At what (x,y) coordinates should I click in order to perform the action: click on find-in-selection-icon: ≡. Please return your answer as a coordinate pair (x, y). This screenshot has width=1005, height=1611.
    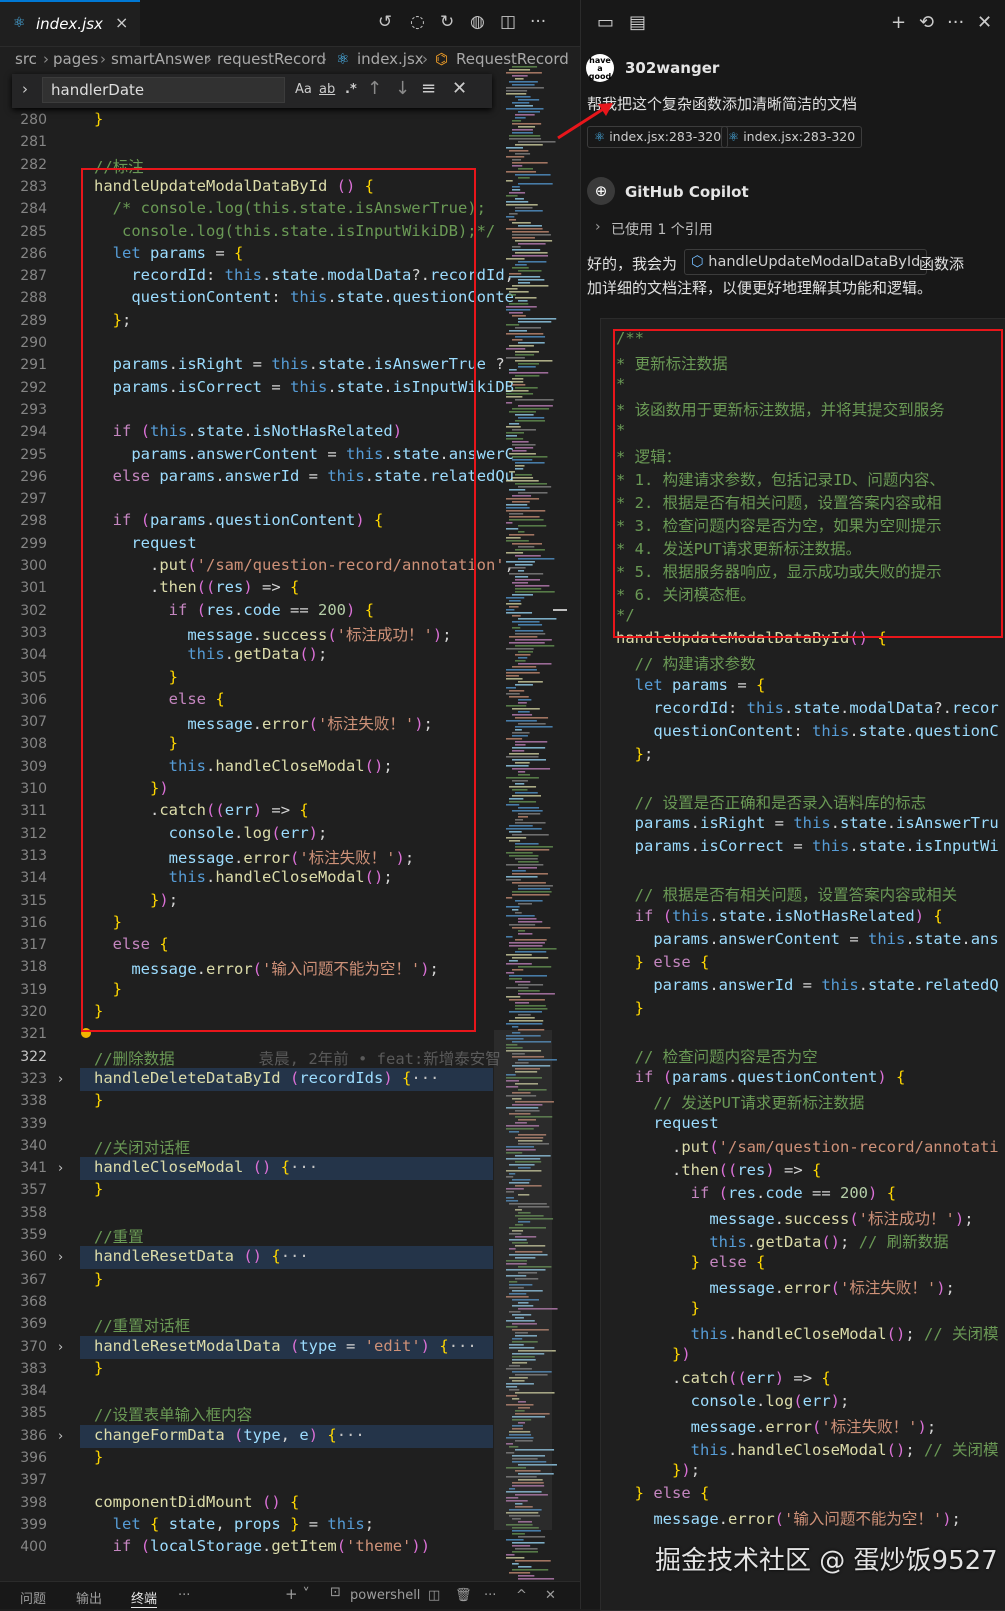
    Looking at the image, I should click on (428, 88).